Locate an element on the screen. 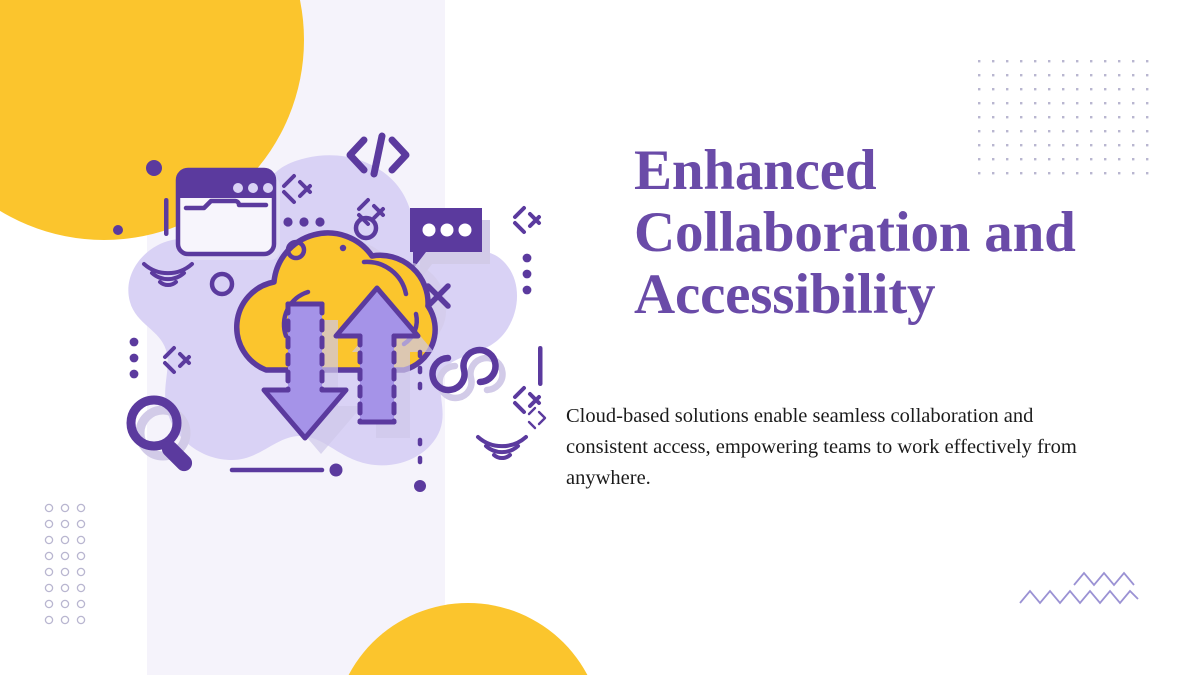  infinity-icon is located at coordinates (467, 374).